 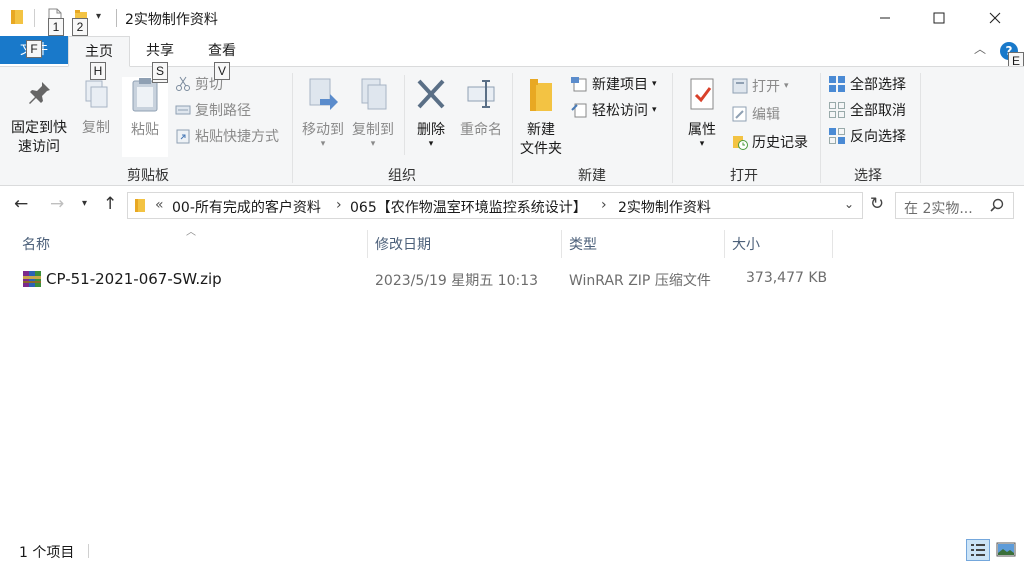 I want to click on column-header-date: 修改日期, so click(x=403, y=244).